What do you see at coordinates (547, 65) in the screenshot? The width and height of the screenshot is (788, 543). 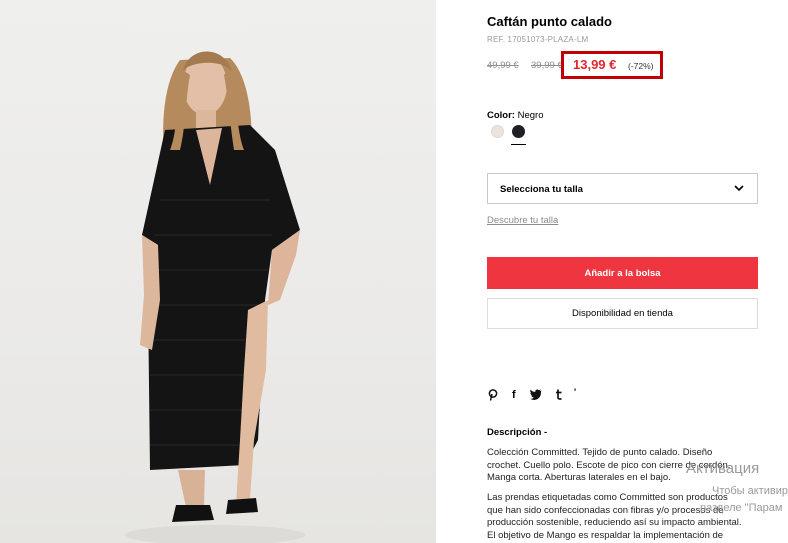 I see `previous-price: 39,99 €` at bounding box center [547, 65].